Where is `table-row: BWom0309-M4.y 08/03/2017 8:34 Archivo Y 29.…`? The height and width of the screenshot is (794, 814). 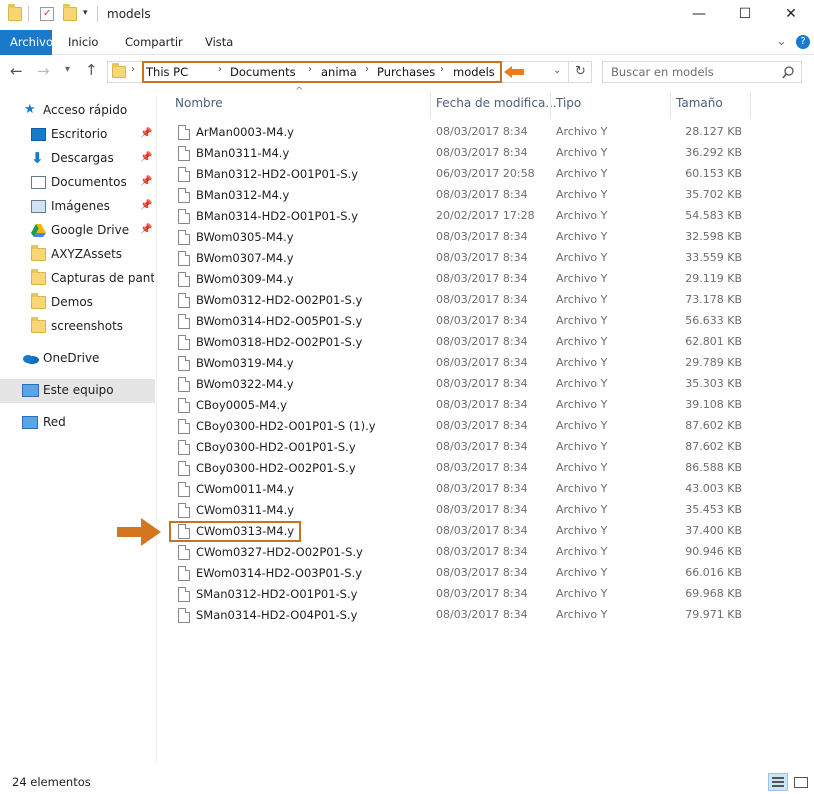
table-row: BWom0309-M4.y 08/03/2017 8:34 Archivo Y 29.… is located at coordinates (480, 279).